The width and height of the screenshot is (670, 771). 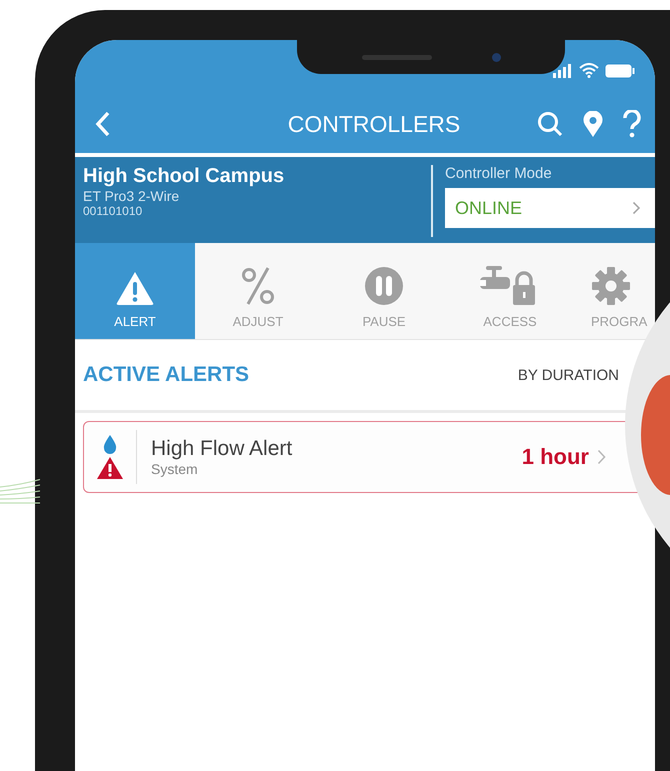 I want to click on help-icon, so click(x=632, y=124).